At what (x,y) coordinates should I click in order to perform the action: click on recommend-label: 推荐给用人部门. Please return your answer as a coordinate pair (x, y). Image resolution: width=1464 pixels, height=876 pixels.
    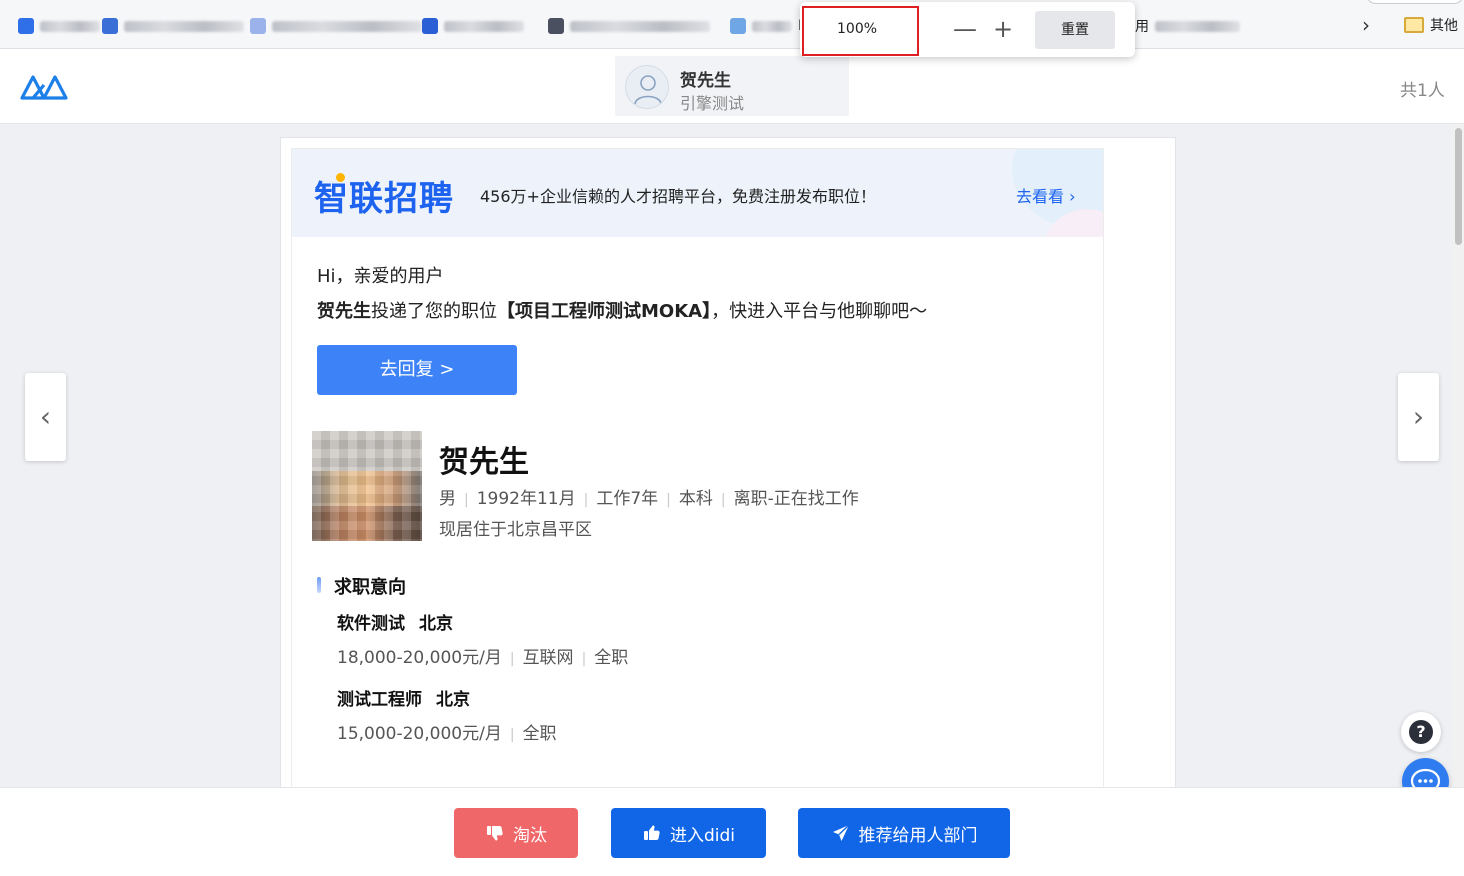
    Looking at the image, I should click on (918, 835).